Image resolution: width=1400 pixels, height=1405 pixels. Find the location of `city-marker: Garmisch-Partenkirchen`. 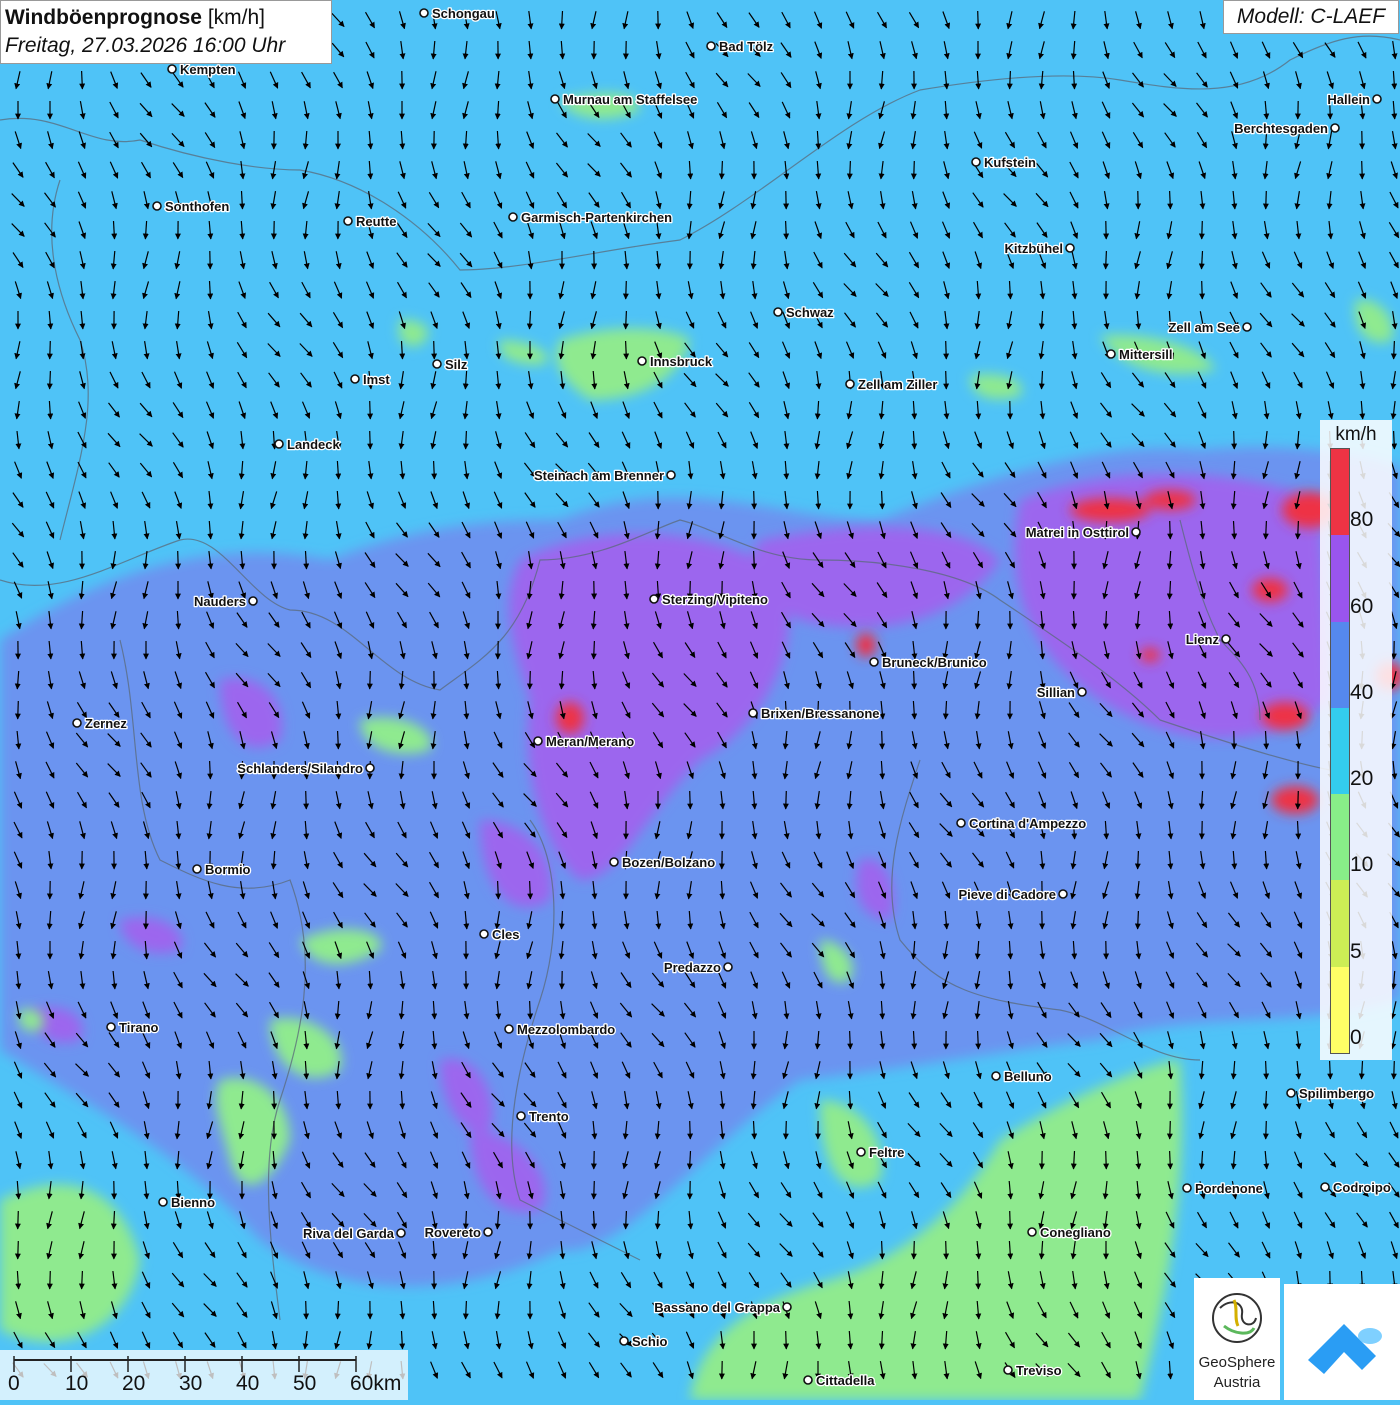

city-marker: Garmisch-Partenkirchen is located at coordinates (590, 217).